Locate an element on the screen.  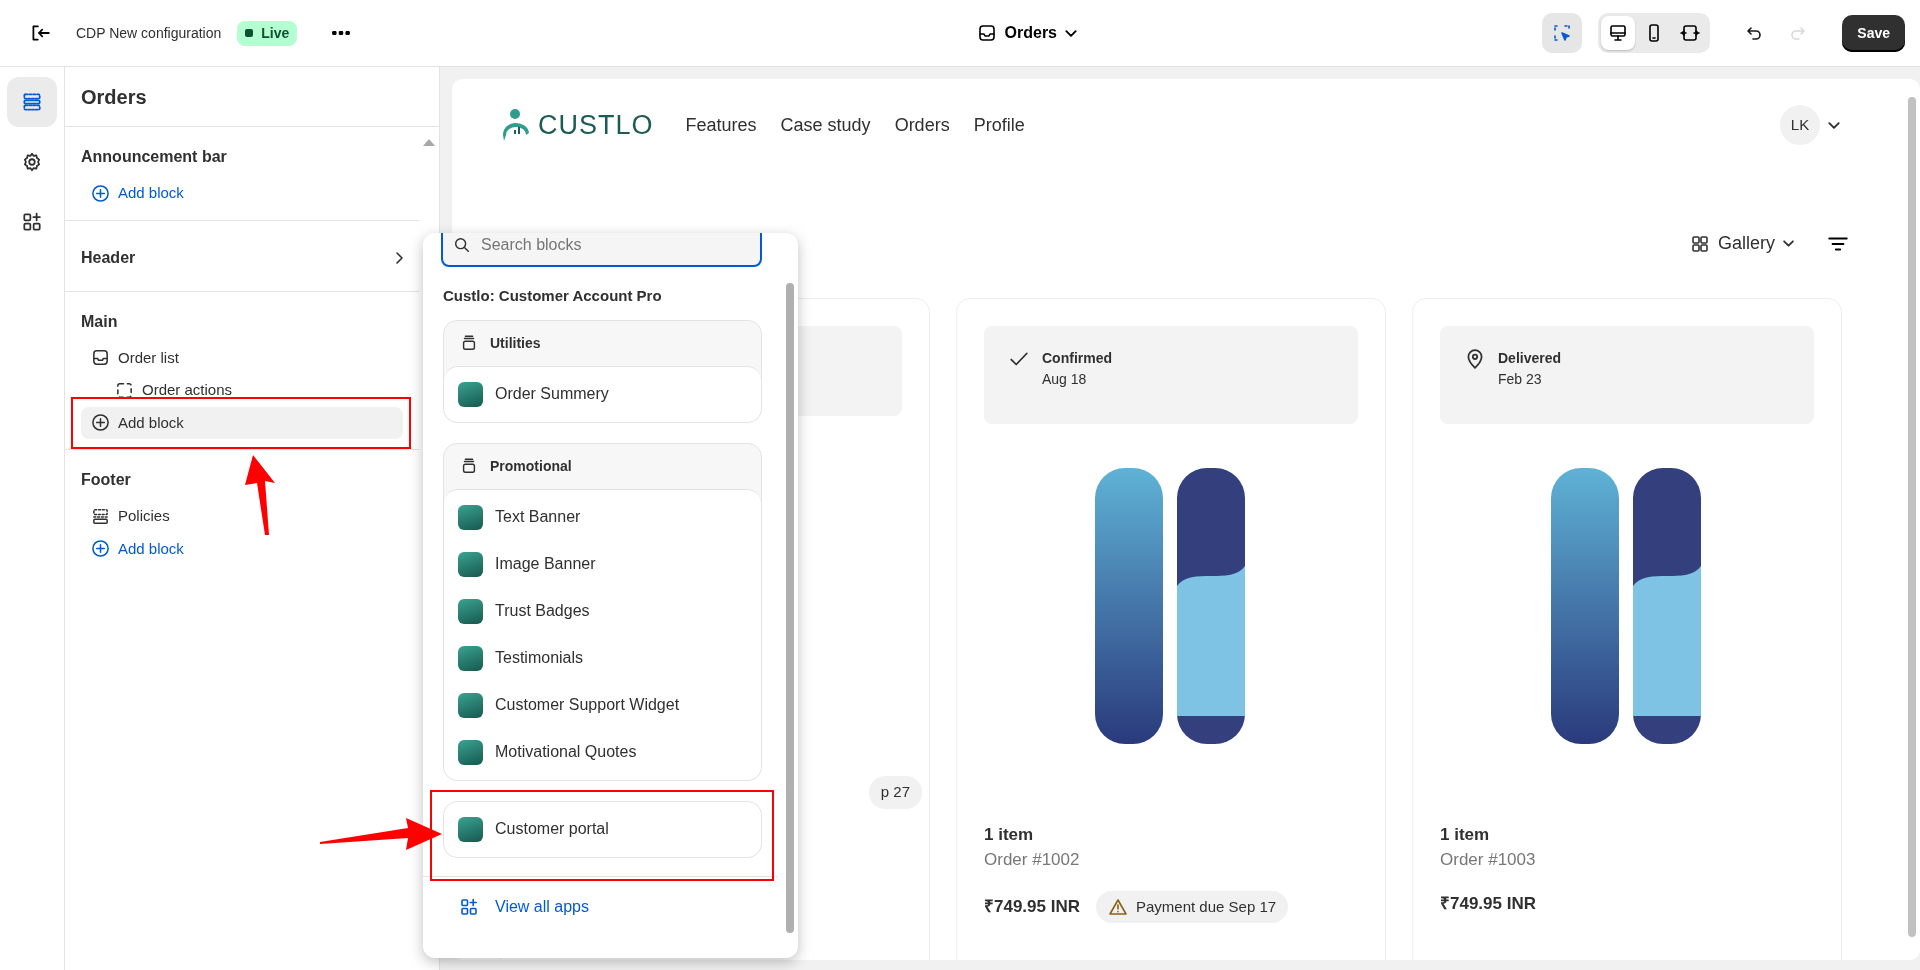
desktop-icon is located at coordinates (1618, 33).